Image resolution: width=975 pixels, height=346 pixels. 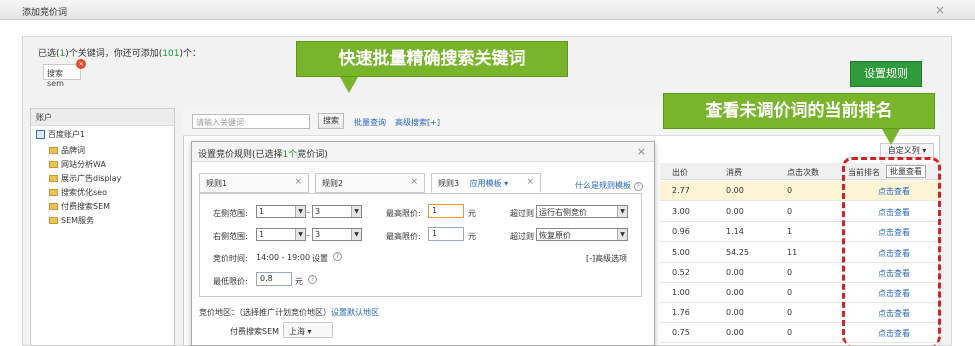 I want to click on folder-item: 搜索优化seo, so click(x=102, y=192).